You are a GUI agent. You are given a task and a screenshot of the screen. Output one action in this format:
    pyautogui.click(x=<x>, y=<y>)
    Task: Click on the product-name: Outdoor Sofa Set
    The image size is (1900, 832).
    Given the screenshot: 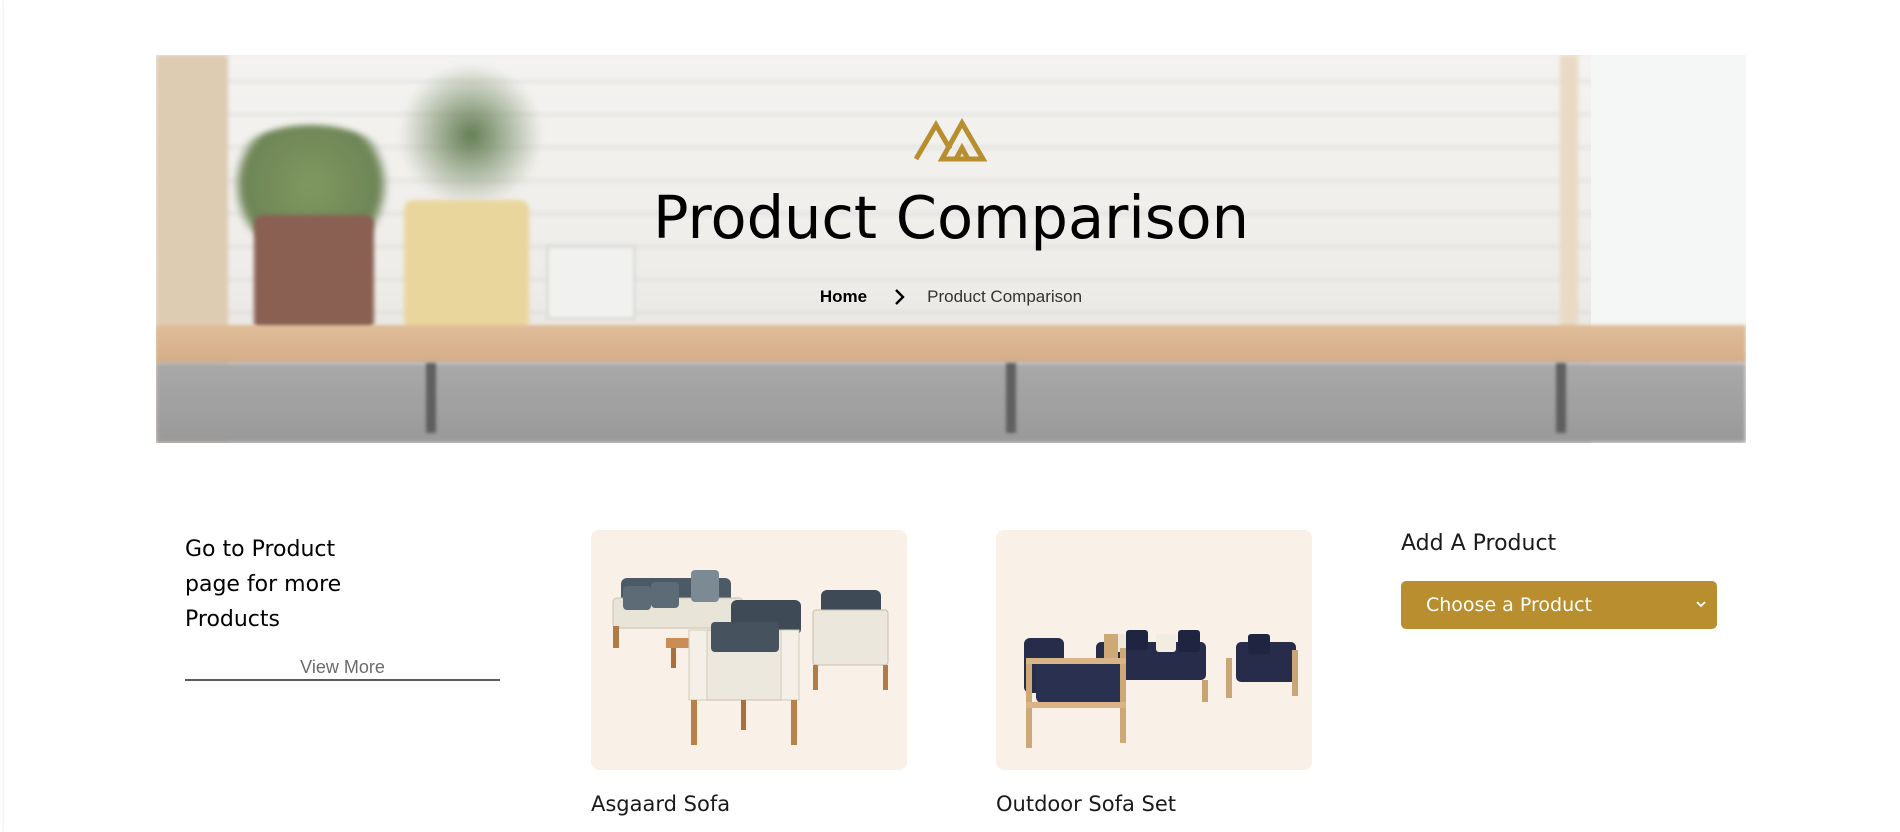 What is the action you would take?
    pyautogui.click(x=1086, y=804)
    